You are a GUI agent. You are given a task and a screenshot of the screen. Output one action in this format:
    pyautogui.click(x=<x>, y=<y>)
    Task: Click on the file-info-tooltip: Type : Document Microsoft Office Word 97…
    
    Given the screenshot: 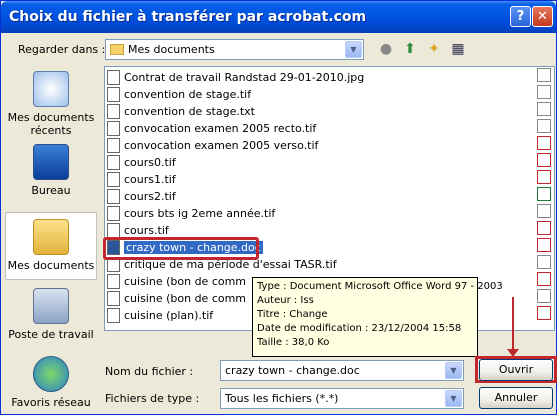 What is the action you would take?
    pyautogui.click(x=377, y=317)
    